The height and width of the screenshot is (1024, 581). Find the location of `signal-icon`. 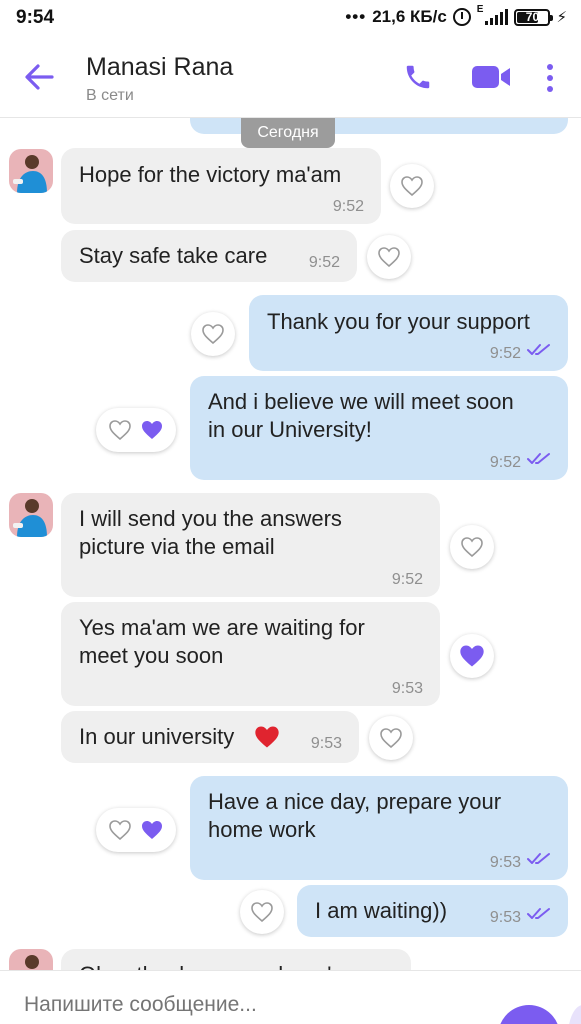

signal-icon is located at coordinates (497, 17).